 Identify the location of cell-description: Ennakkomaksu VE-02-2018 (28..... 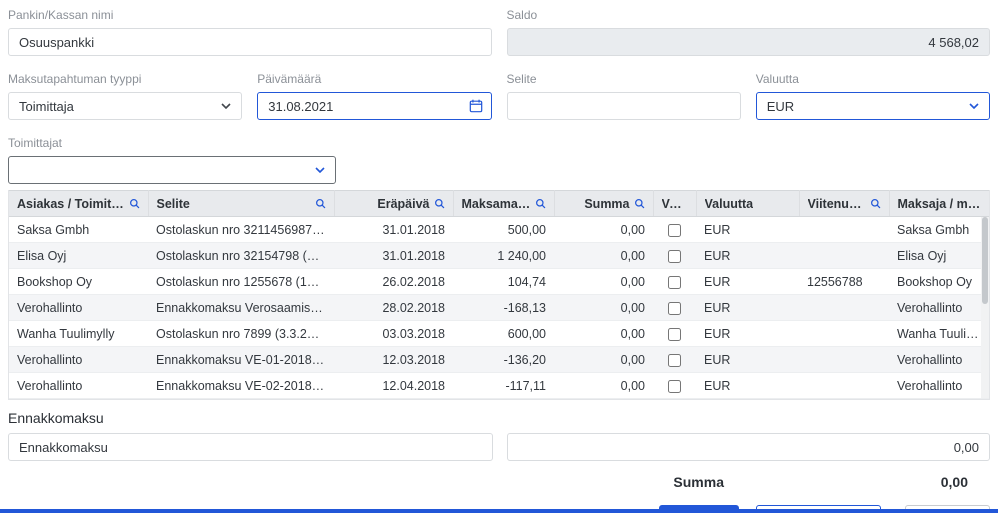
(241, 385).